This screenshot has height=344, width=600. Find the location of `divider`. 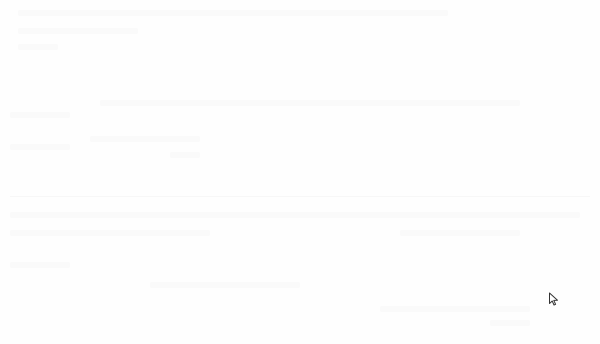

divider is located at coordinates (300, 196).